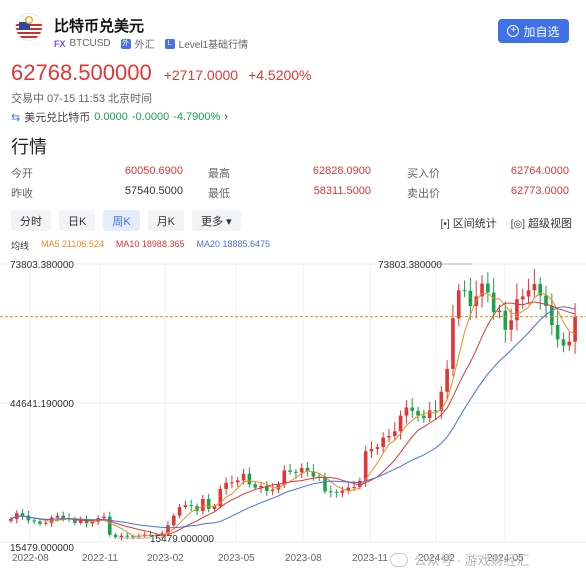 This screenshot has width=586, height=581. What do you see at coordinates (169, 43) in the screenshot?
I see `level-icon: L` at bounding box center [169, 43].